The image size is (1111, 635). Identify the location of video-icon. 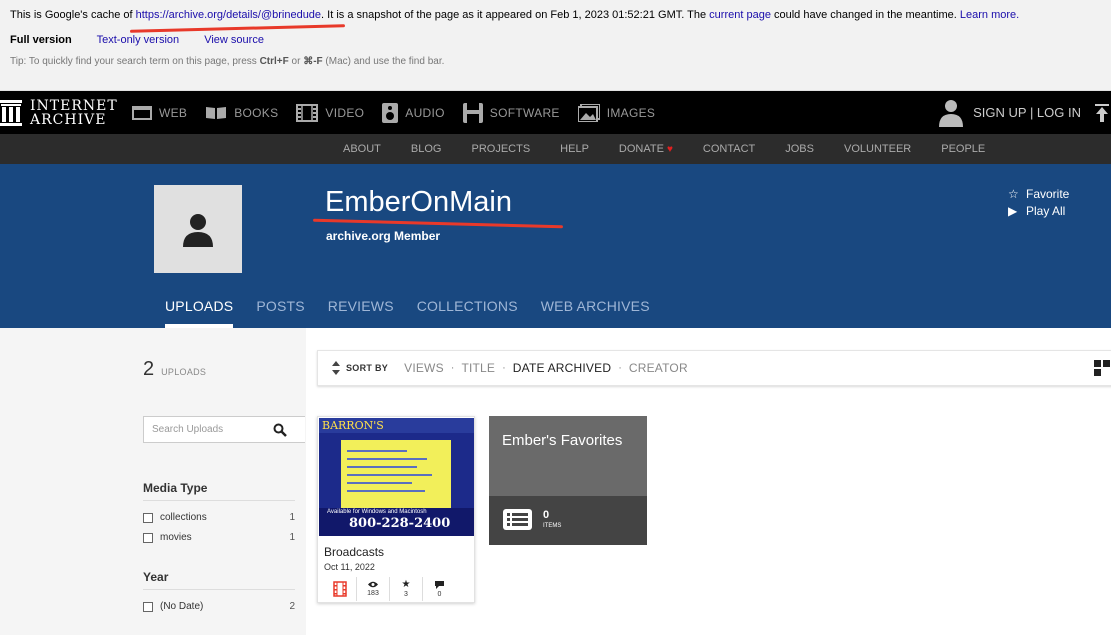
(307, 112).